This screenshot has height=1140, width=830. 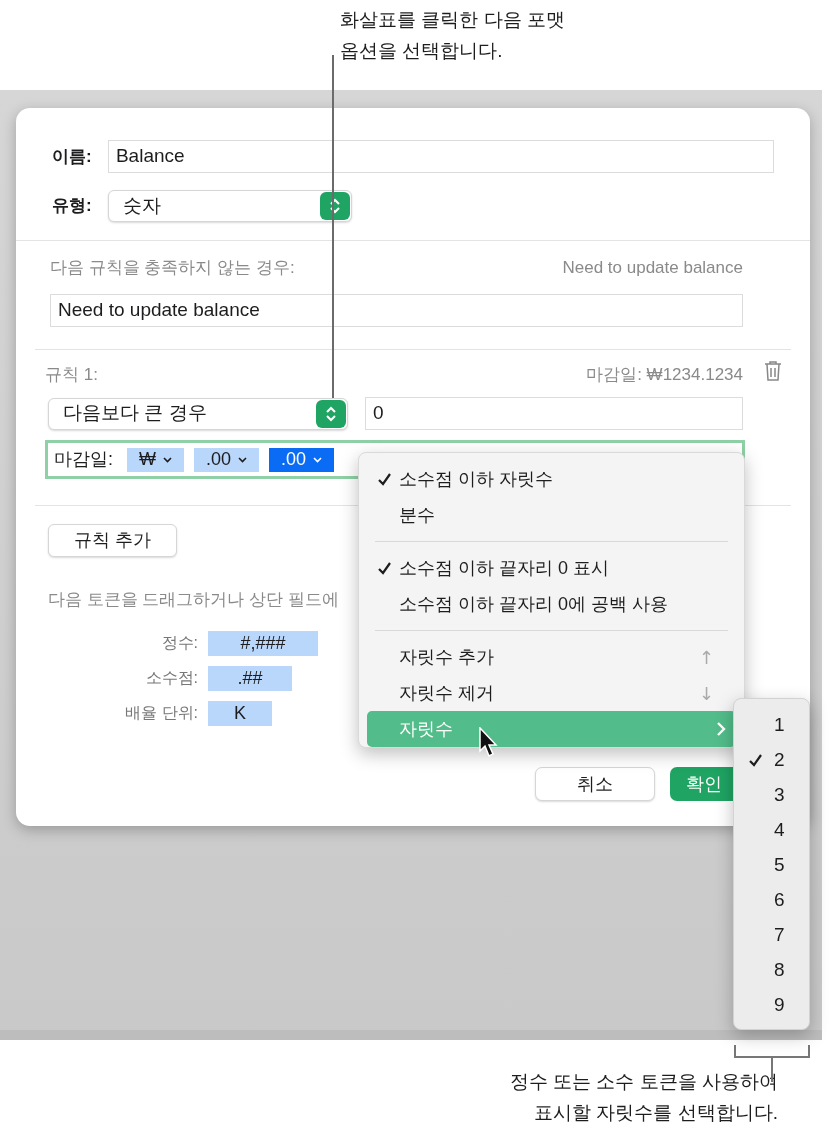 I want to click on condition-preview: Need to update balance, so click(x=652, y=268).